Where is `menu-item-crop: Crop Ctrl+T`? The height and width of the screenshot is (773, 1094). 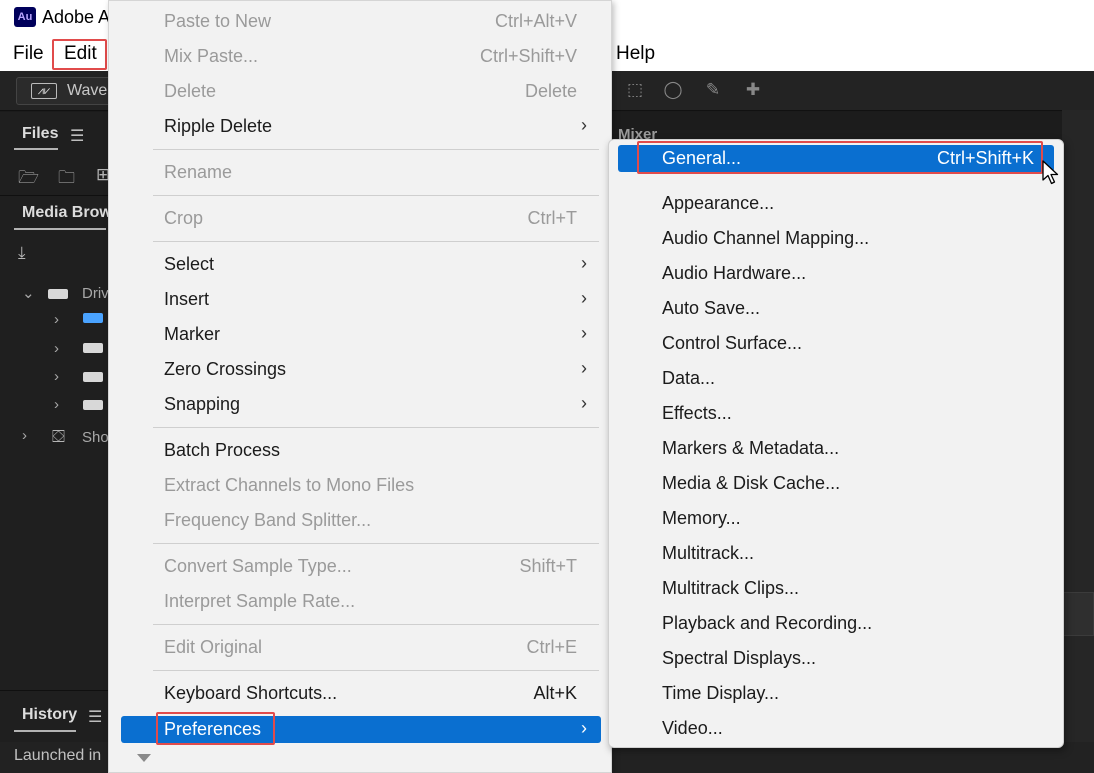 menu-item-crop: Crop Ctrl+T is located at coordinates (360, 219).